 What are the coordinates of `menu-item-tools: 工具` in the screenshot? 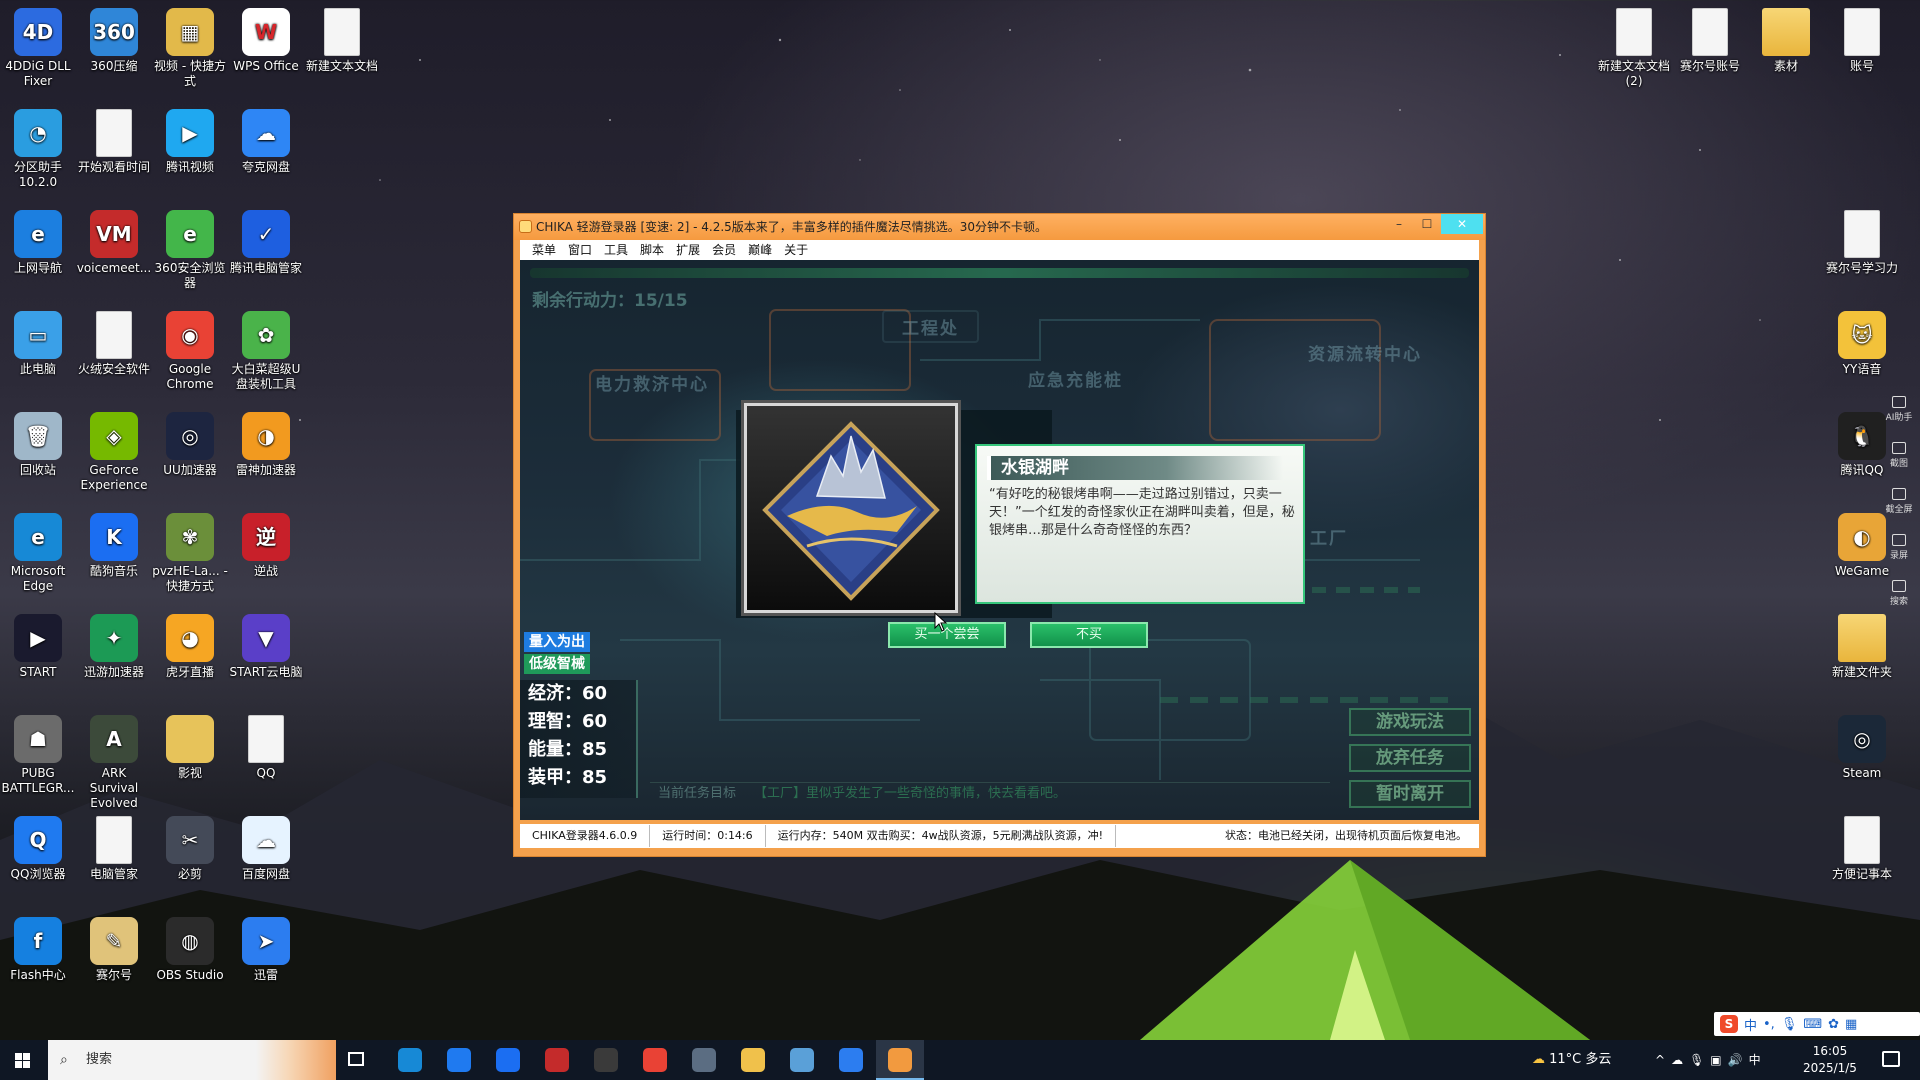 It's located at (616, 250).